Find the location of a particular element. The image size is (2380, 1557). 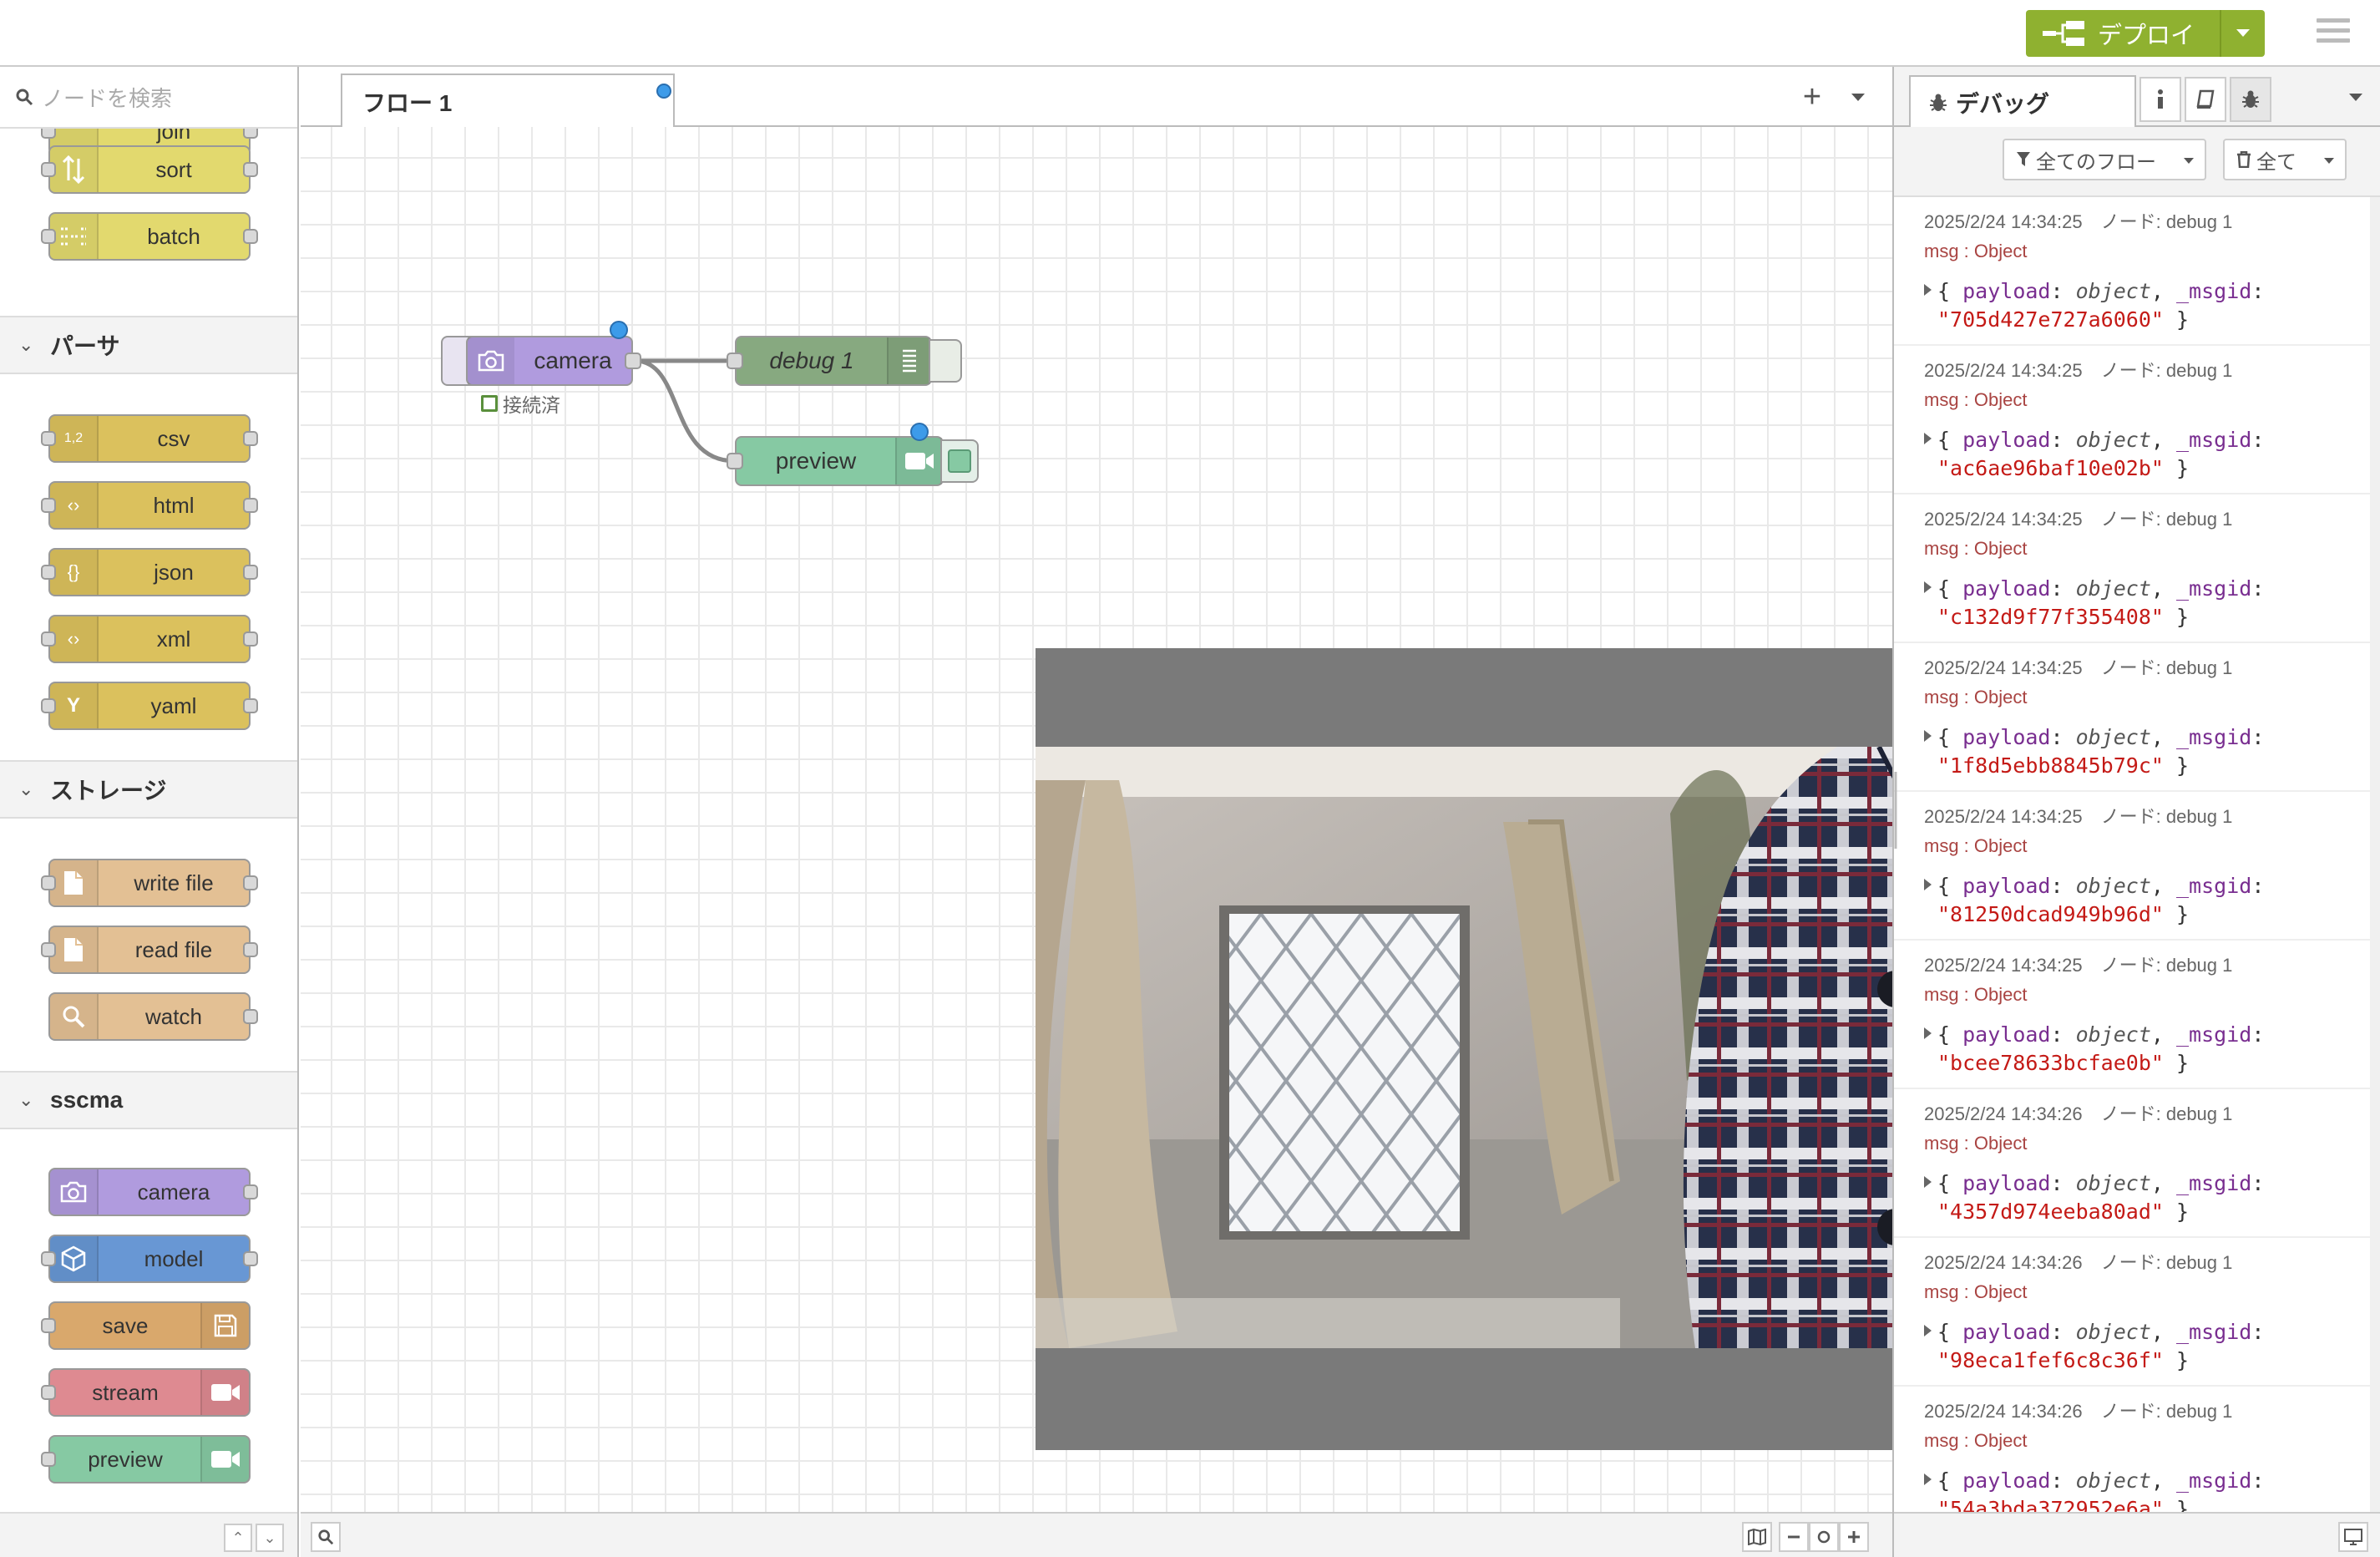

palette-node-xml: ‹› xml is located at coordinates (149, 639).